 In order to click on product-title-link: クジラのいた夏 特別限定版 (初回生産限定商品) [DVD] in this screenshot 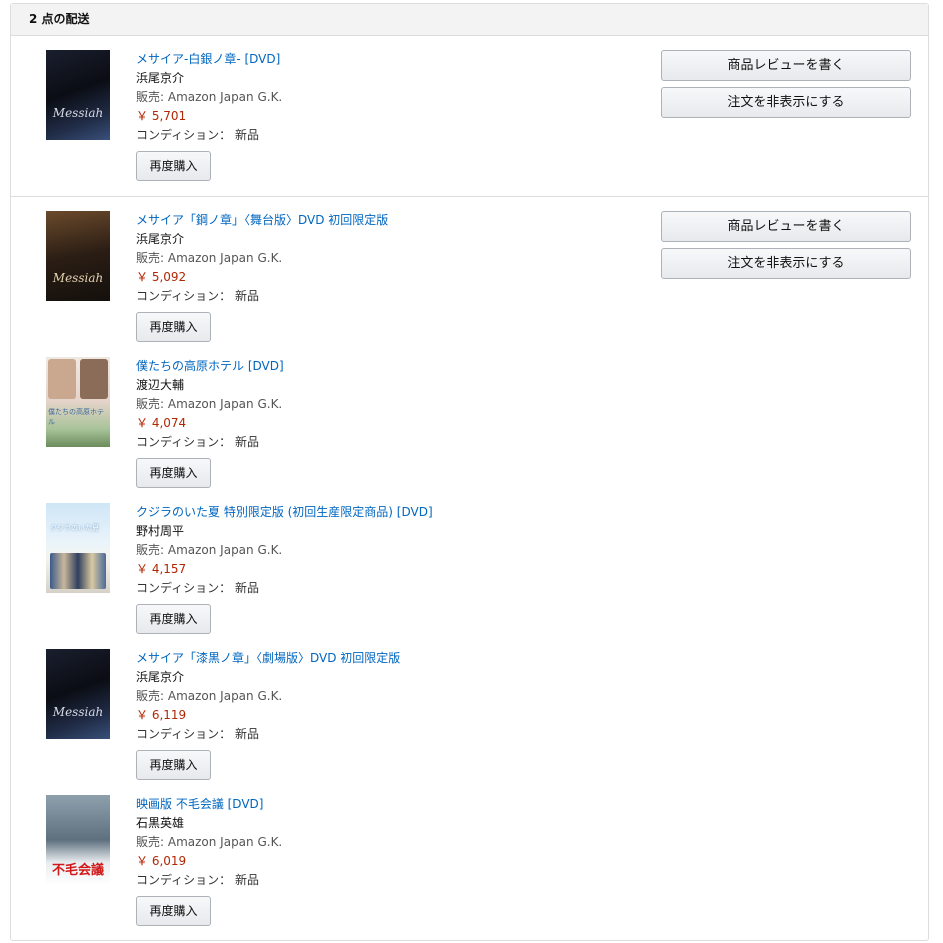, I will do `click(284, 512)`.